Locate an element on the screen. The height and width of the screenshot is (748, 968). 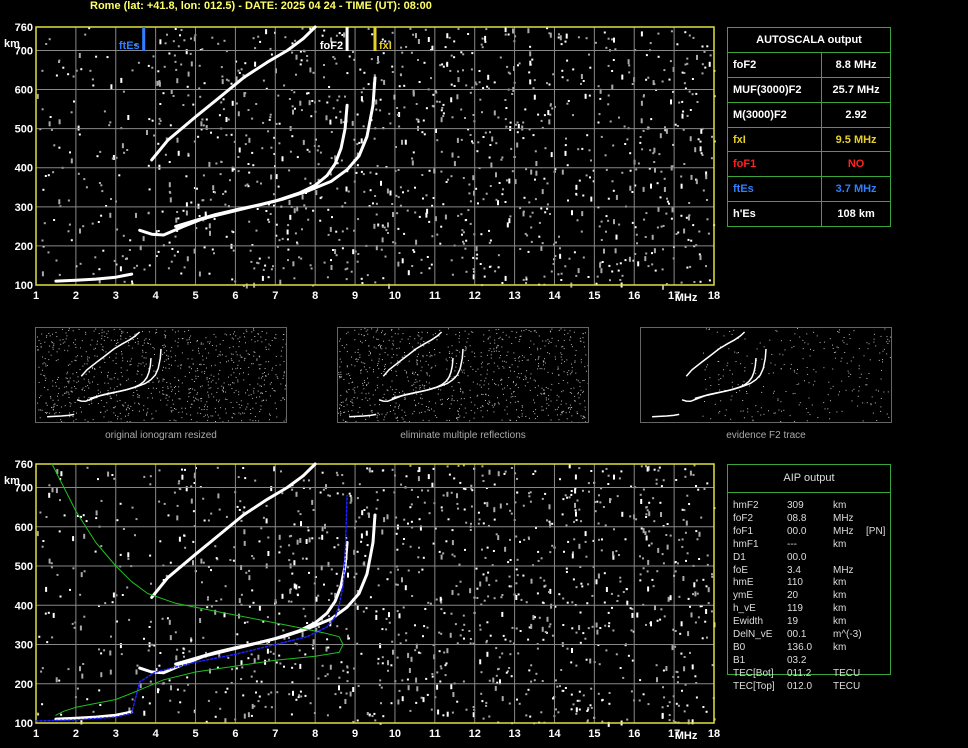
autoscala-row: ftEs 3.7 MHz is located at coordinates (808, 189).